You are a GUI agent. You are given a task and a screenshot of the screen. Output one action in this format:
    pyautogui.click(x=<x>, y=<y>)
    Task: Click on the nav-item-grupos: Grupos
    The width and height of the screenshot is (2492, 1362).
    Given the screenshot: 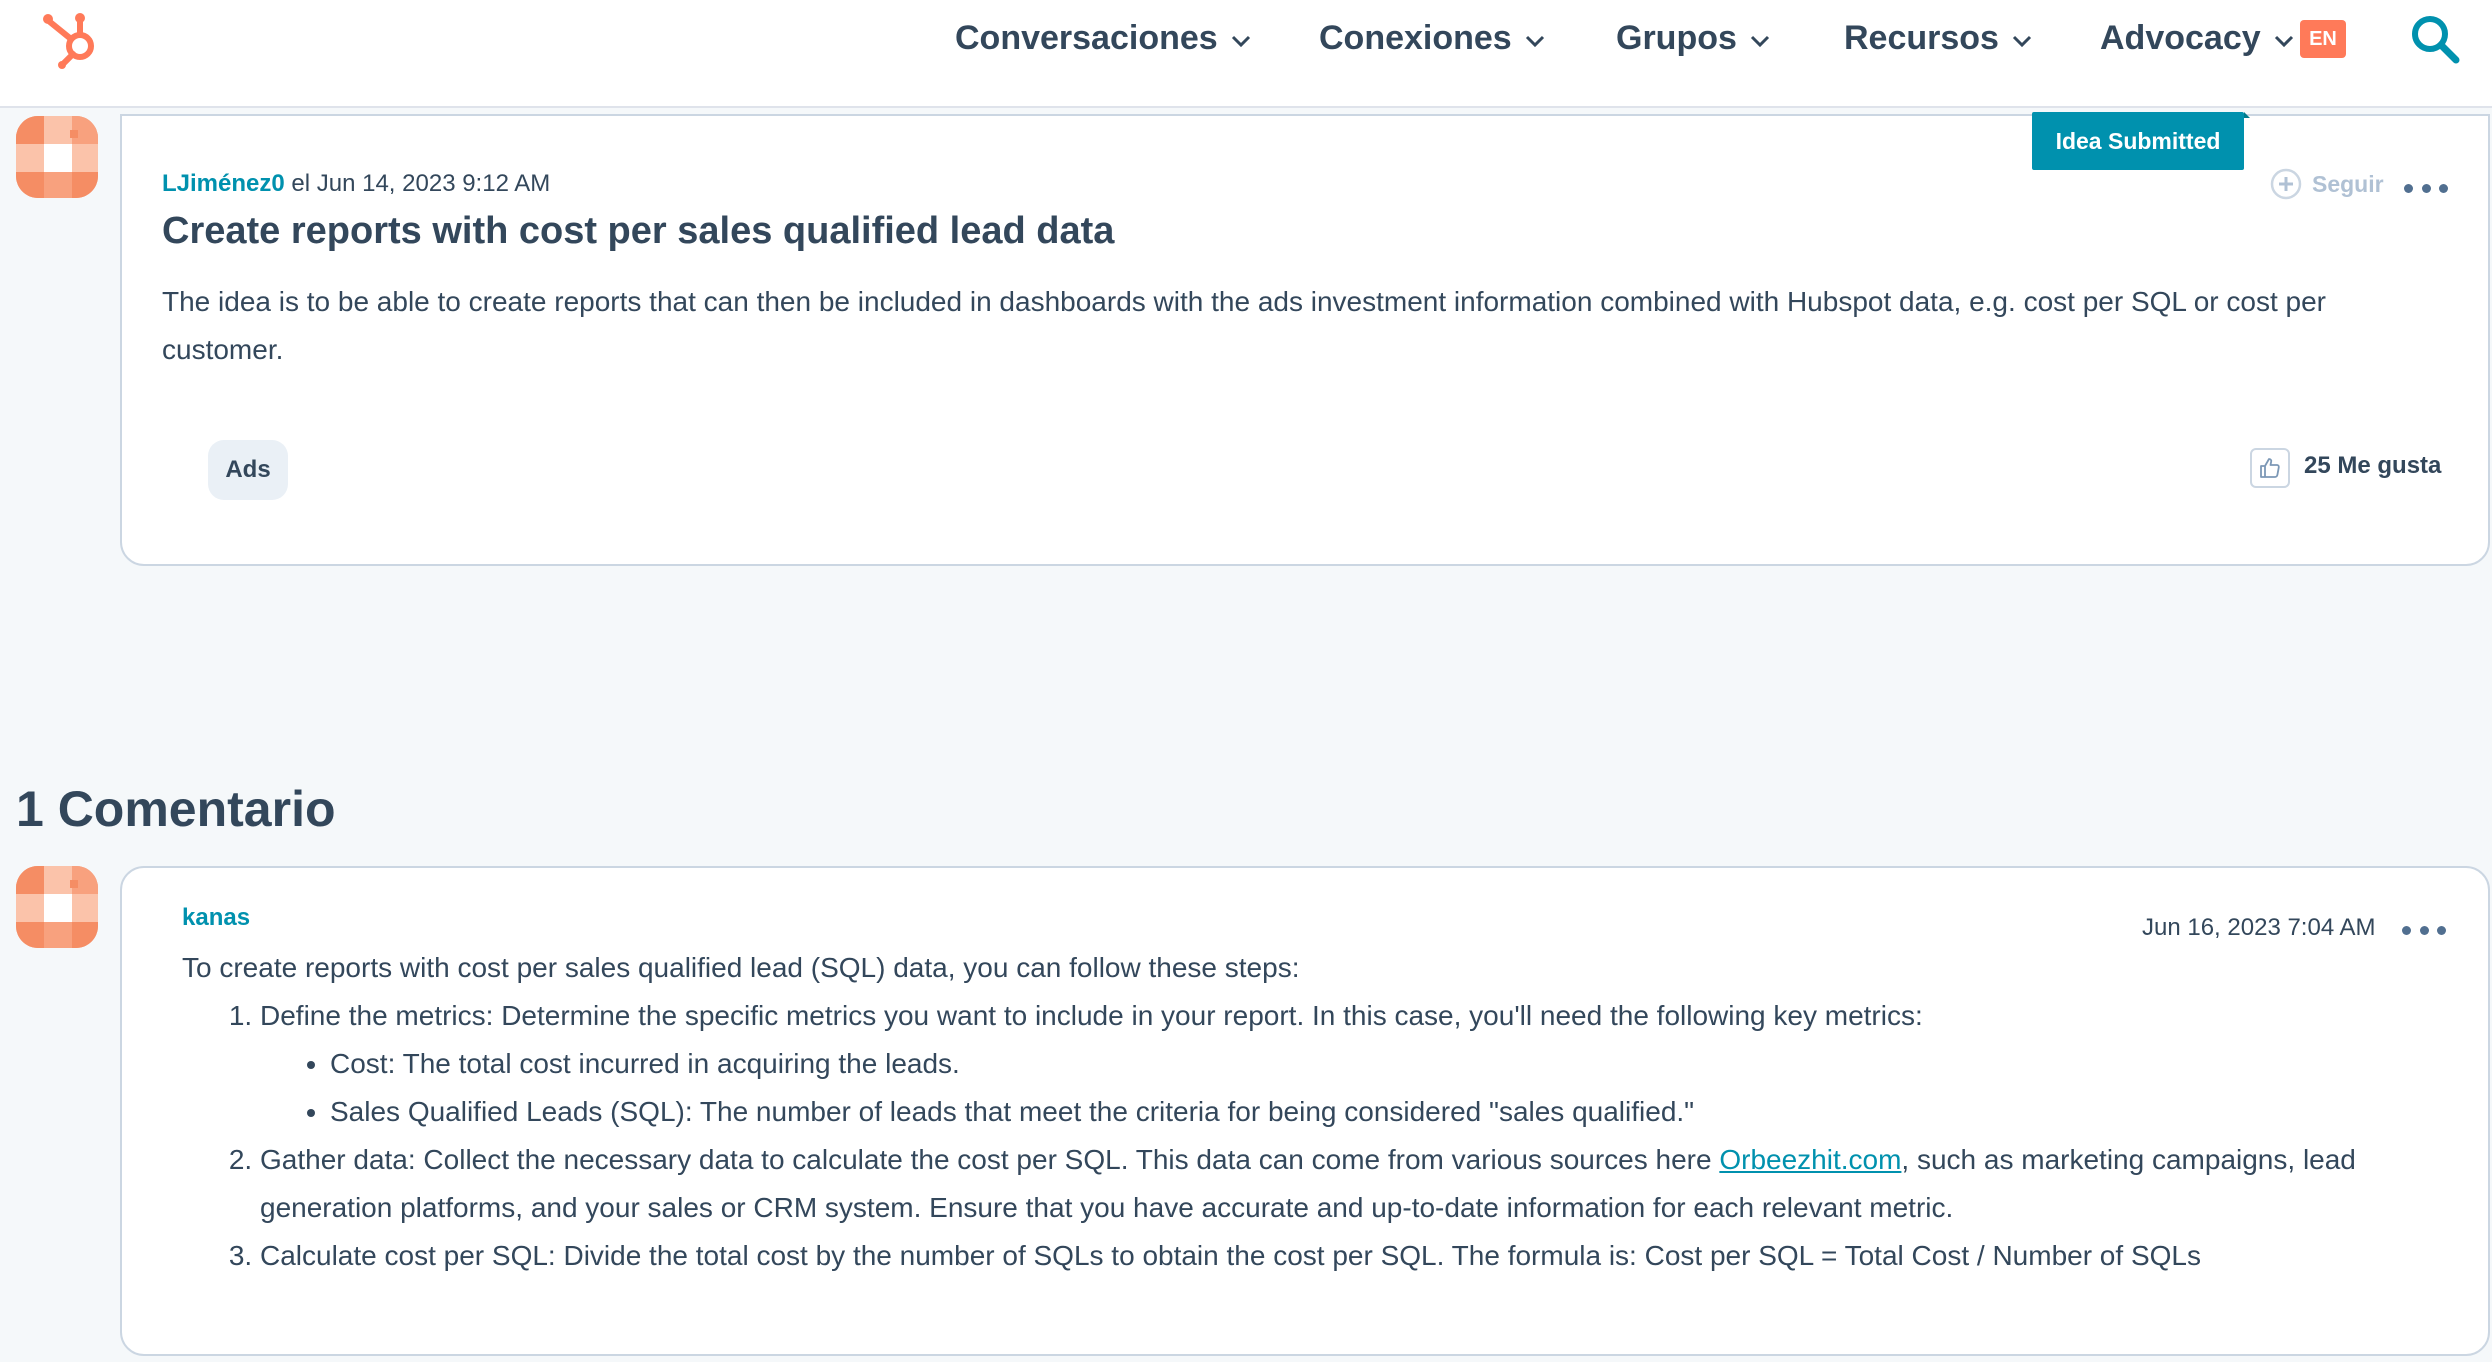 What is the action you would take?
    pyautogui.click(x=1693, y=38)
    